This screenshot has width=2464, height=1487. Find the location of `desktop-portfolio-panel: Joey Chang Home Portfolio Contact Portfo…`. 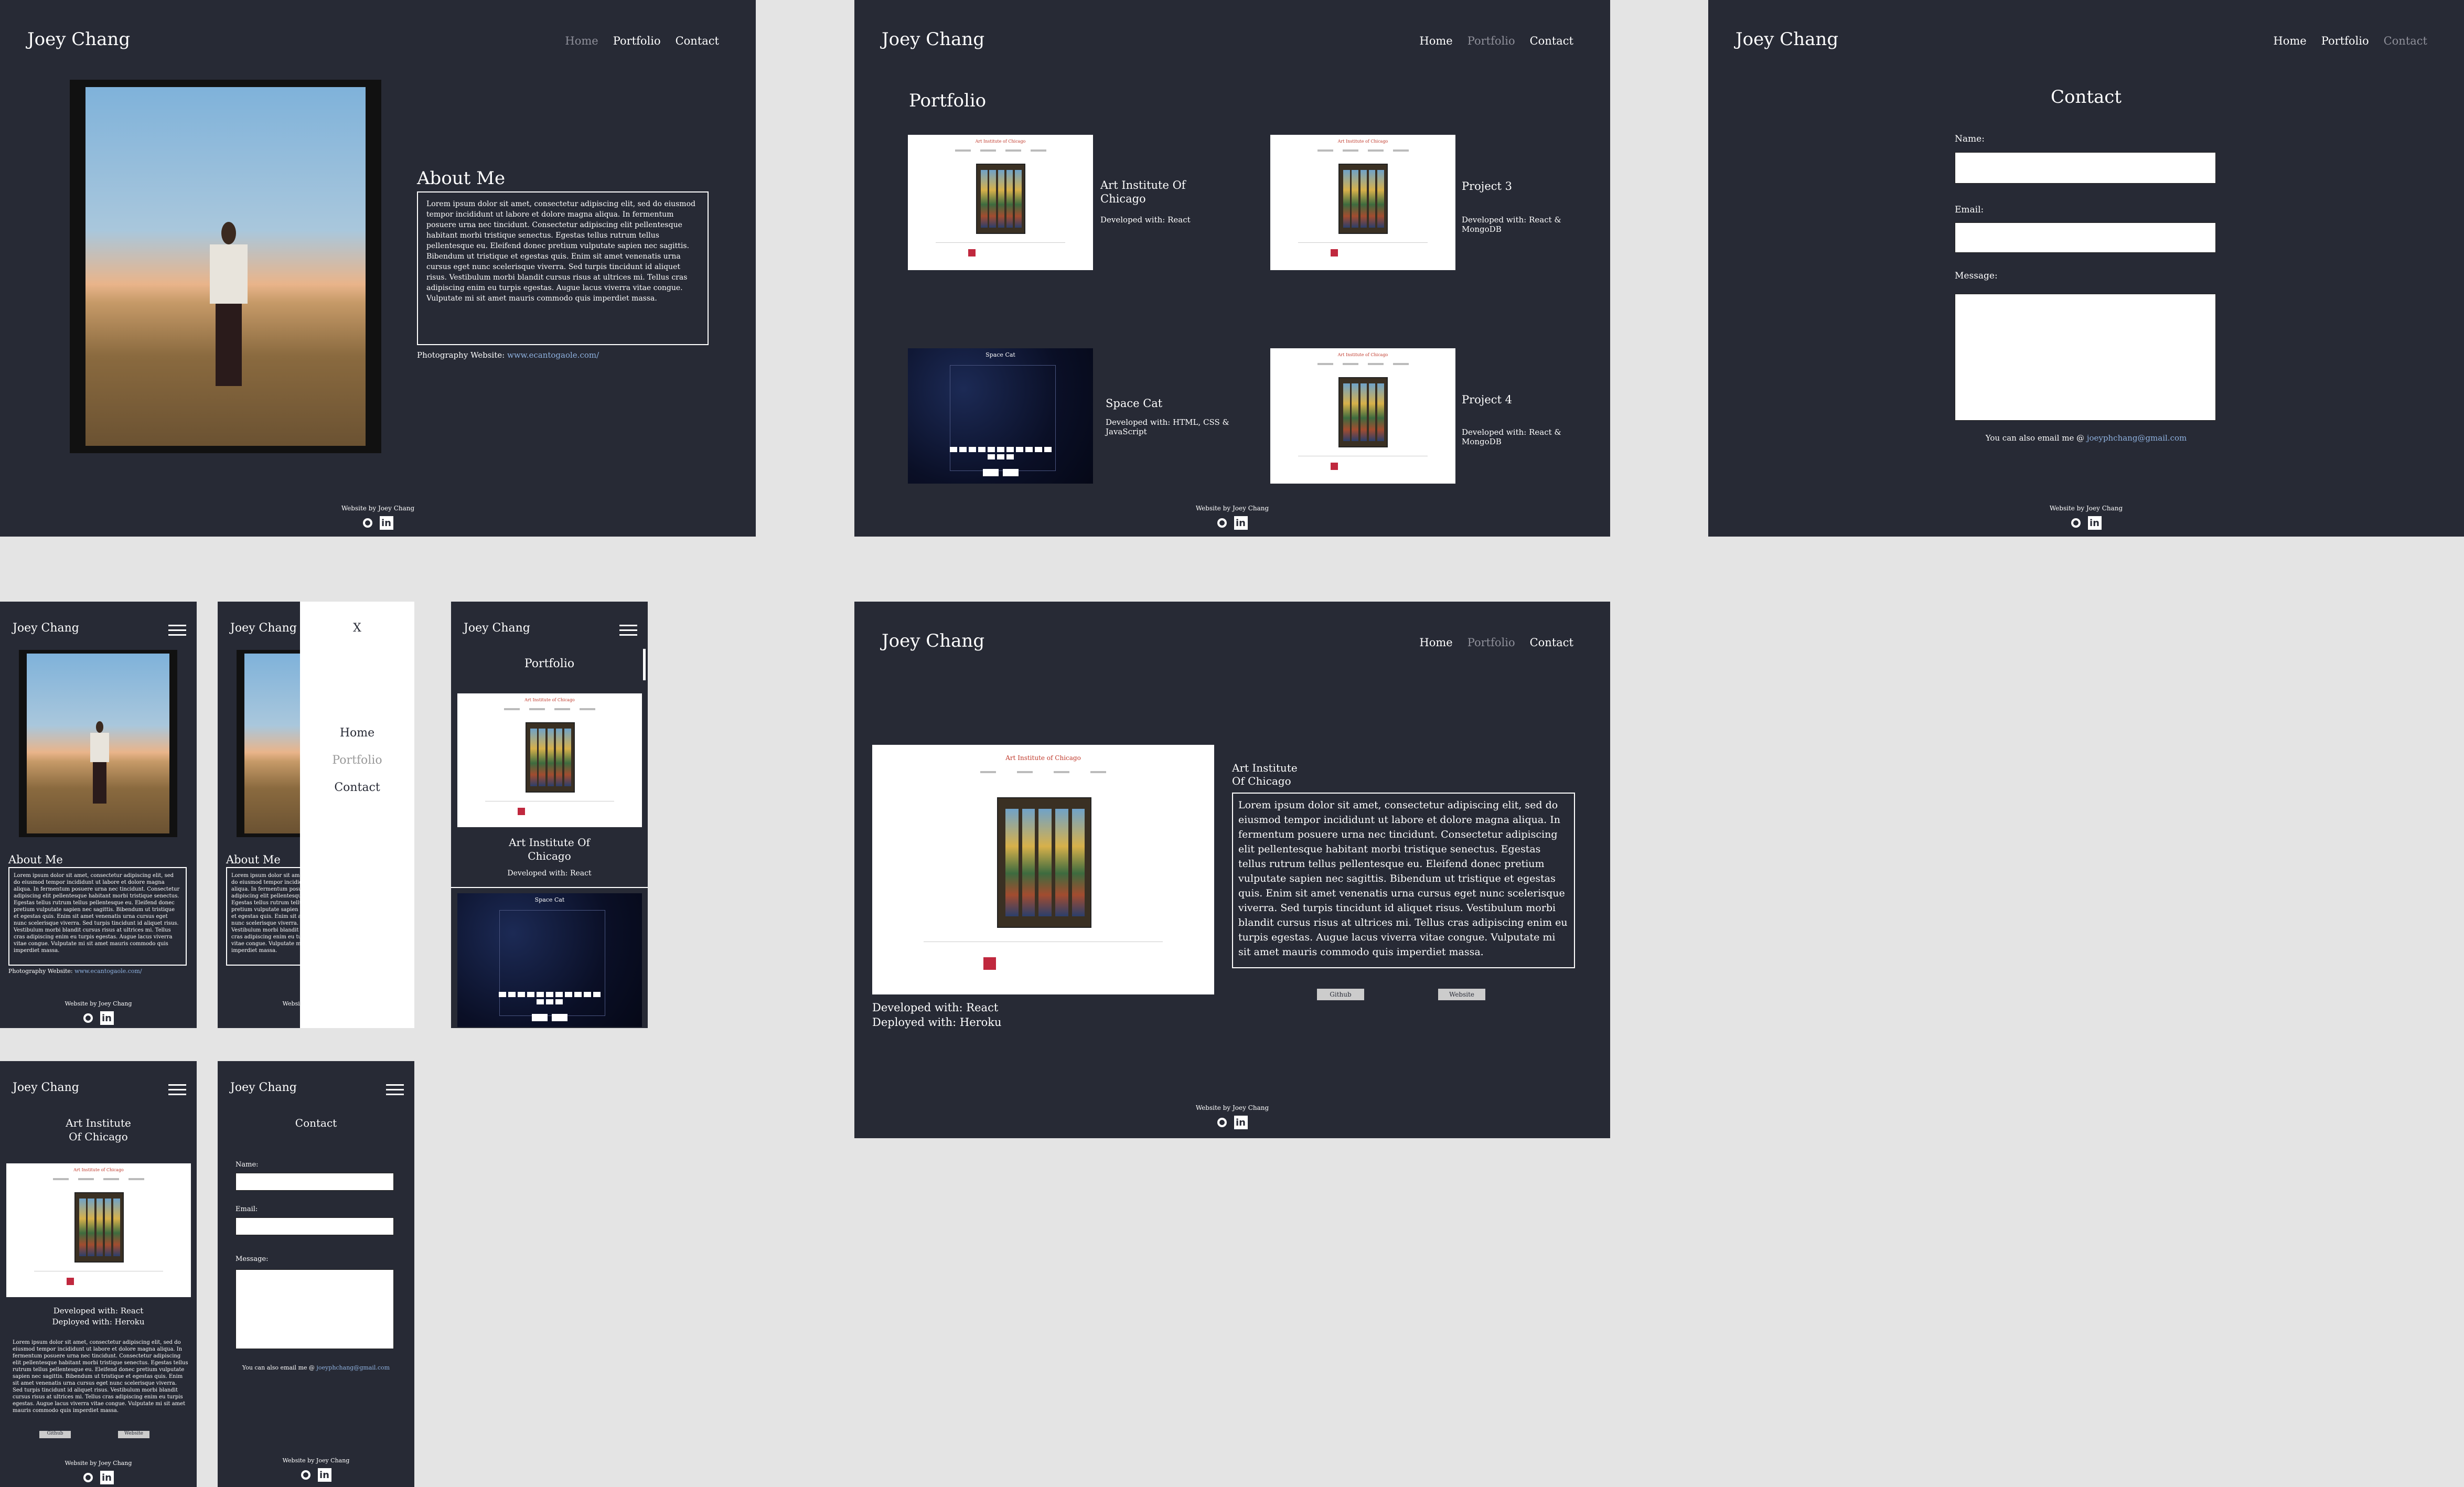

desktop-portfolio-panel: Joey Chang Home Portfolio Contact Portfo… is located at coordinates (1232, 268).